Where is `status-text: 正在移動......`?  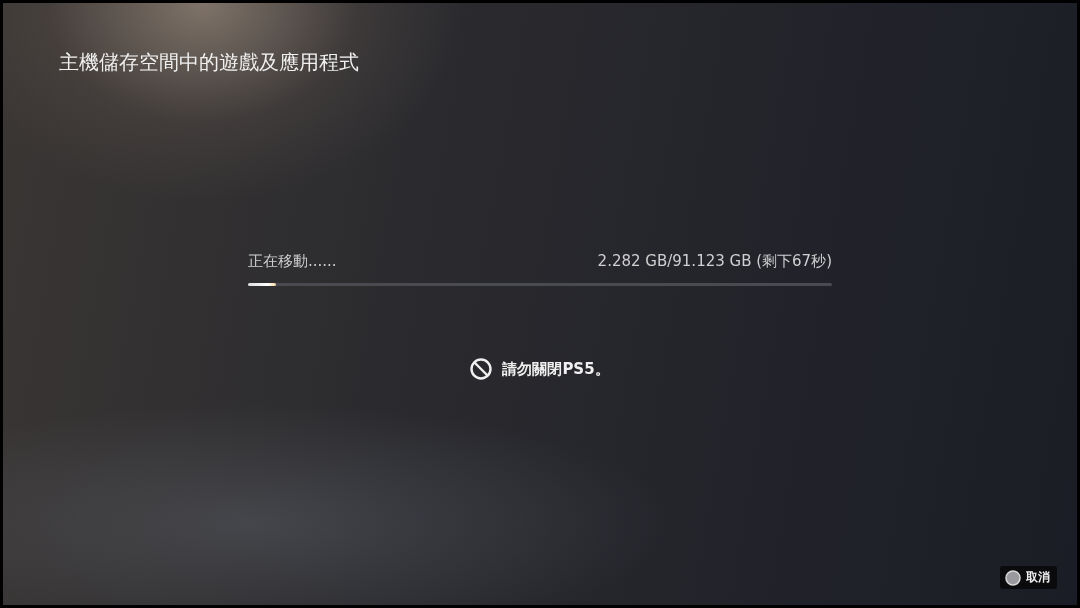
status-text: 正在移動...... is located at coordinates (292, 261).